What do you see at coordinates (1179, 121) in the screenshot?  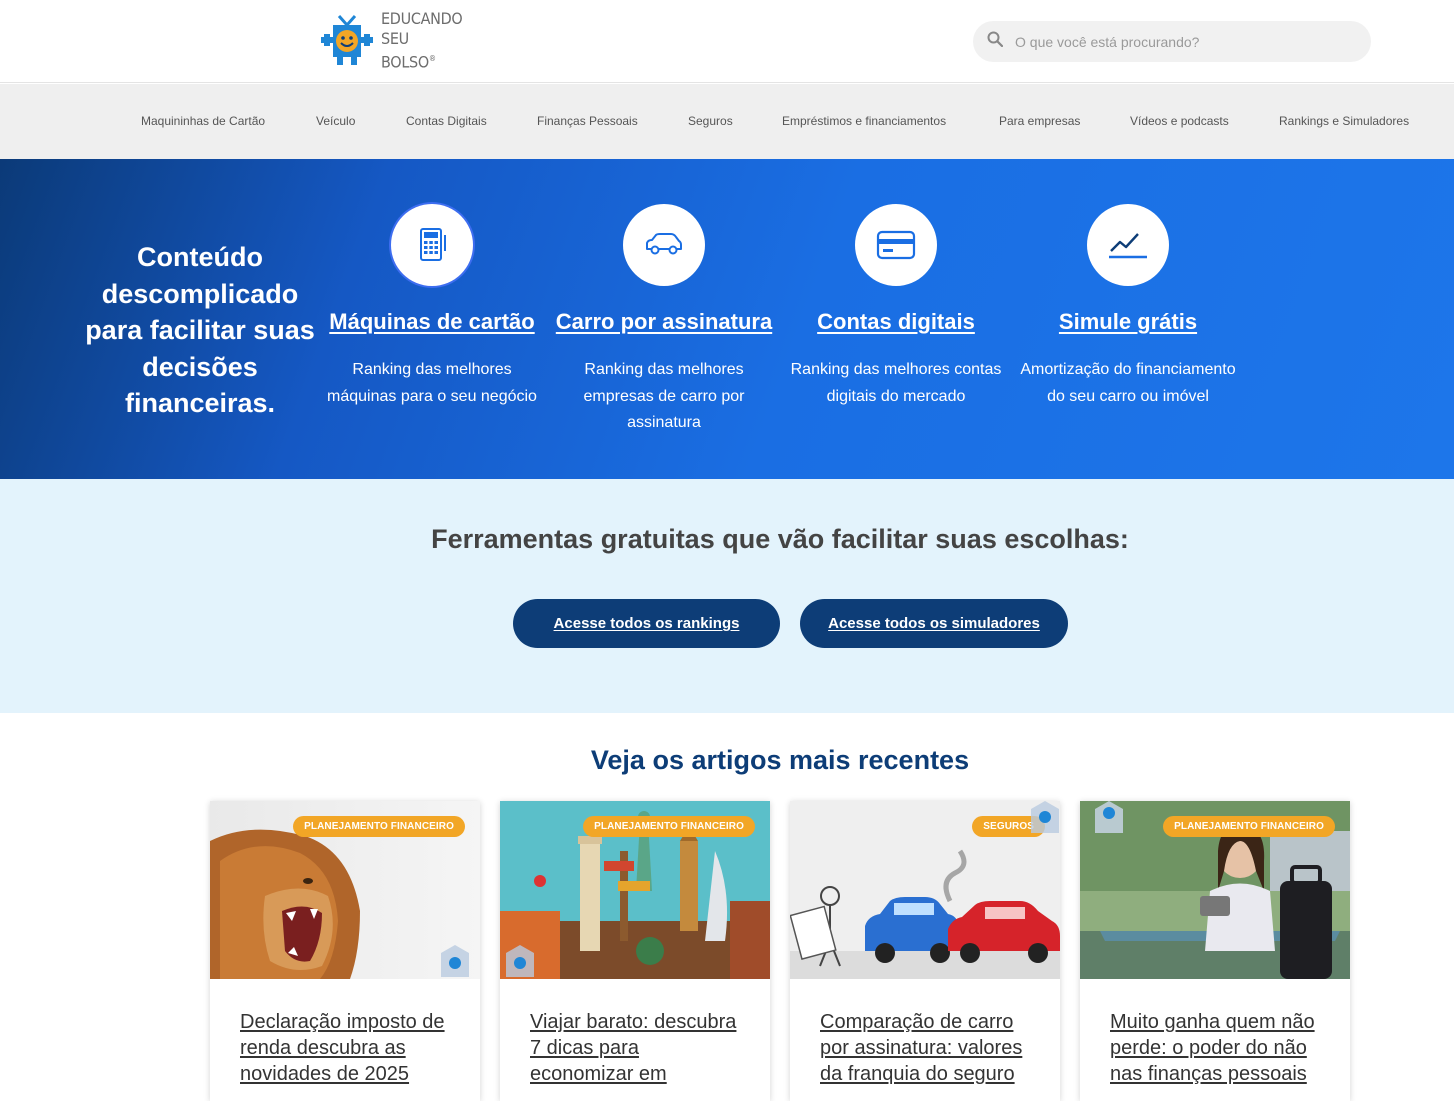 I see `nav-item-videos-podcasts: Vídeos e podcasts` at bounding box center [1179, 121].